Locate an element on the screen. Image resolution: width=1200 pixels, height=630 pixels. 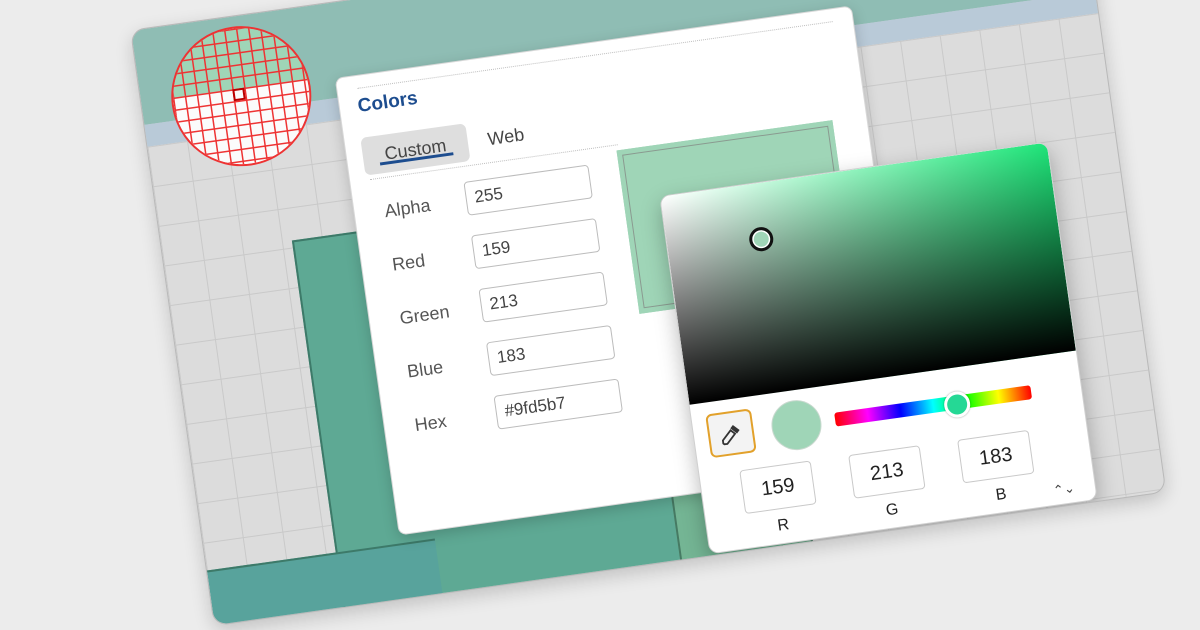
mode-toggle-icon: ⌃⌄ is located at coordinates (1064, 489).